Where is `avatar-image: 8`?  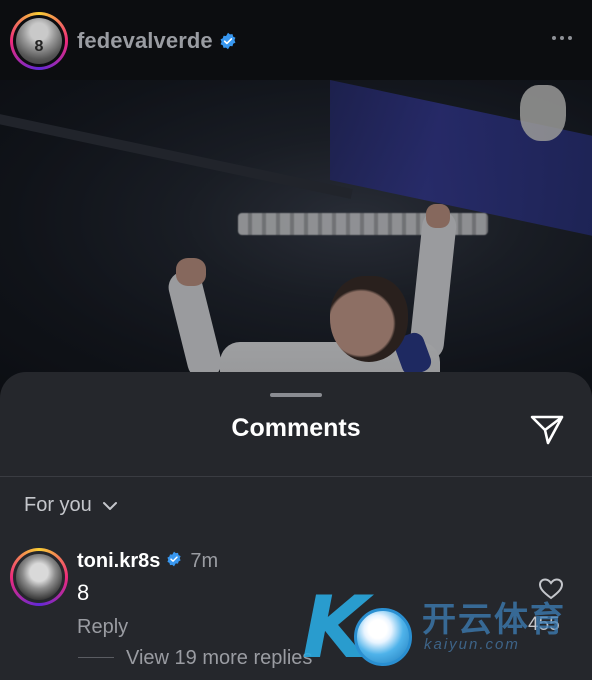 avatar-image: 8 is located at coordinates (39, 41).